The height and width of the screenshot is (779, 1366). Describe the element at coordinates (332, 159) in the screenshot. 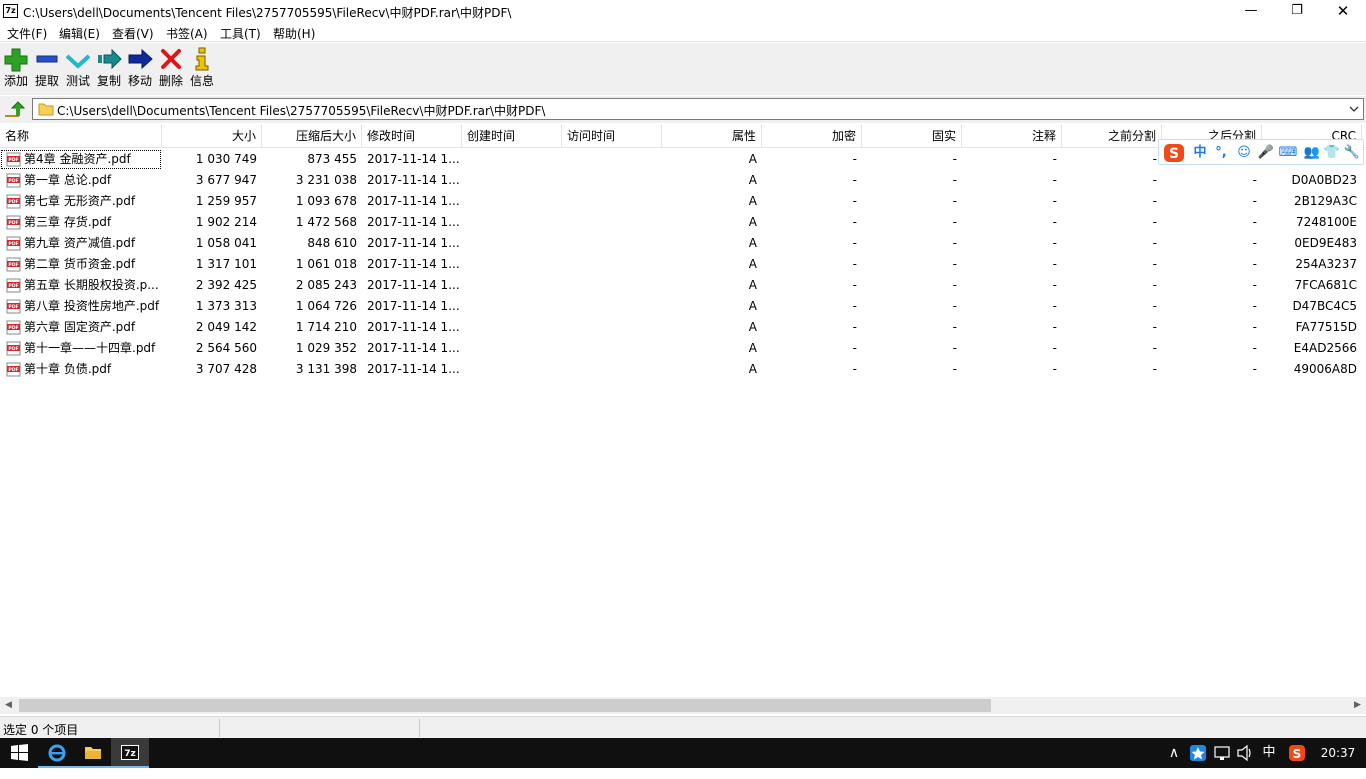

I see `file-packed-size: 873 455` at that location.